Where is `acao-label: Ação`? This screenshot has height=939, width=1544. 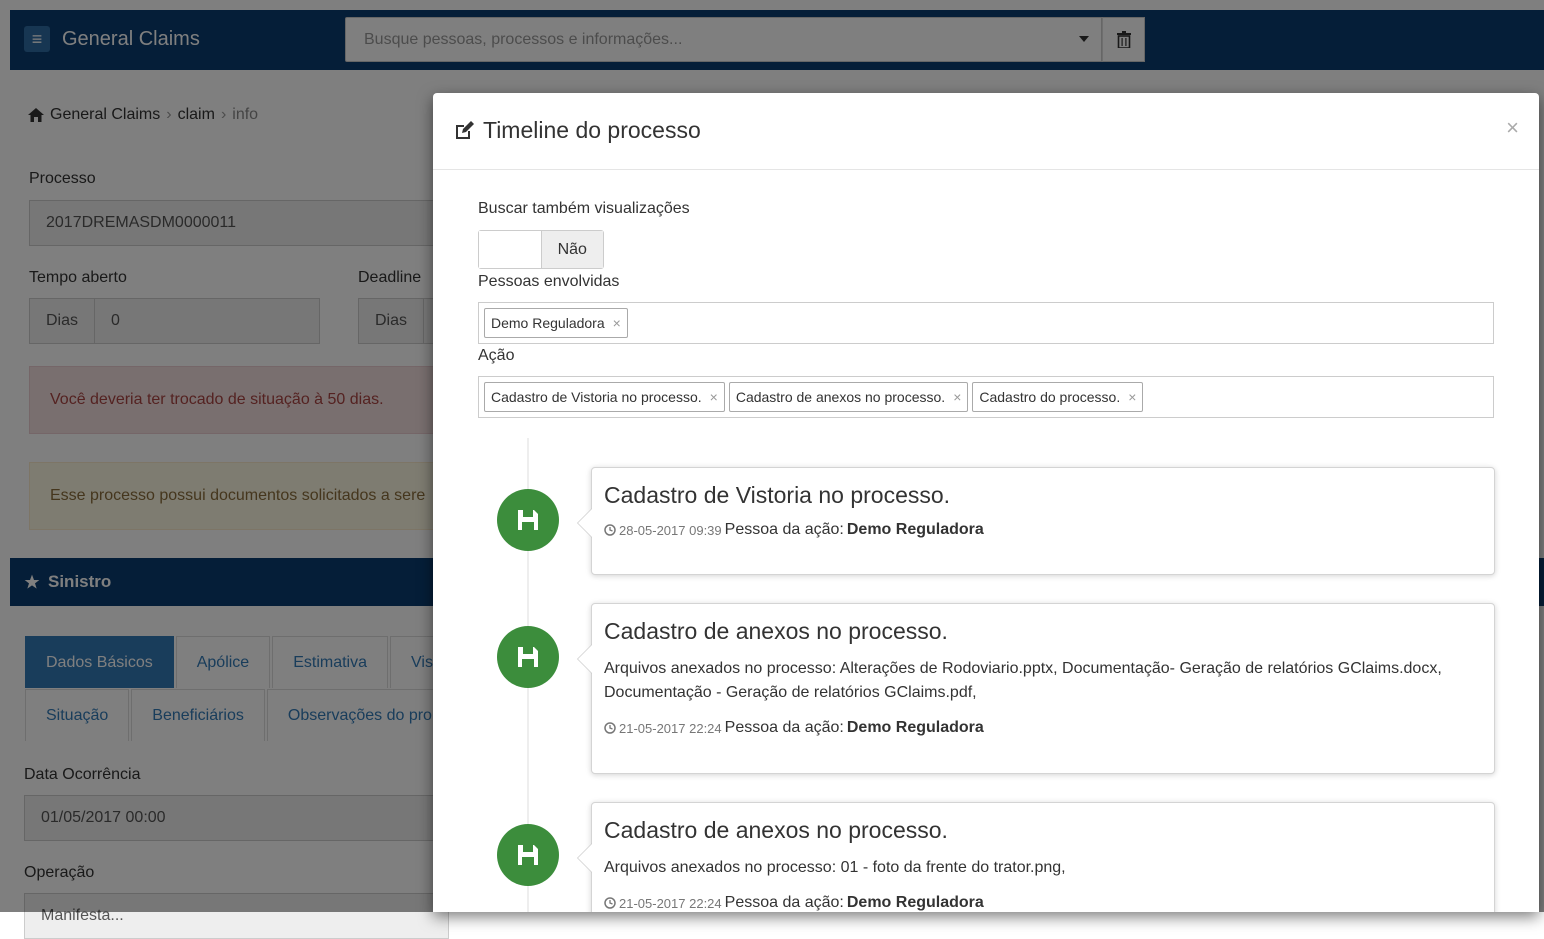
acao-label: Ação is located at coordinates (496, 355).